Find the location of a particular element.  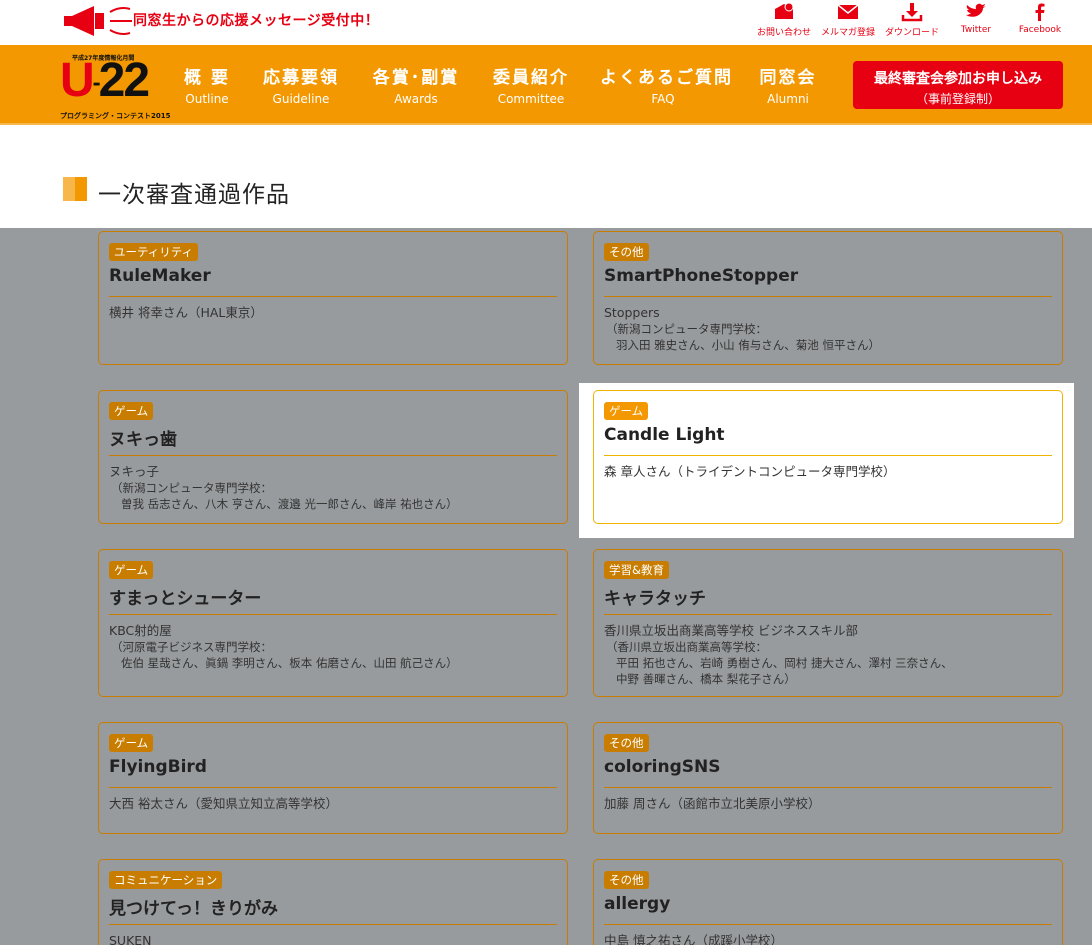

page-header: 一次審査通過作品 is located at coordinates (546, 177).